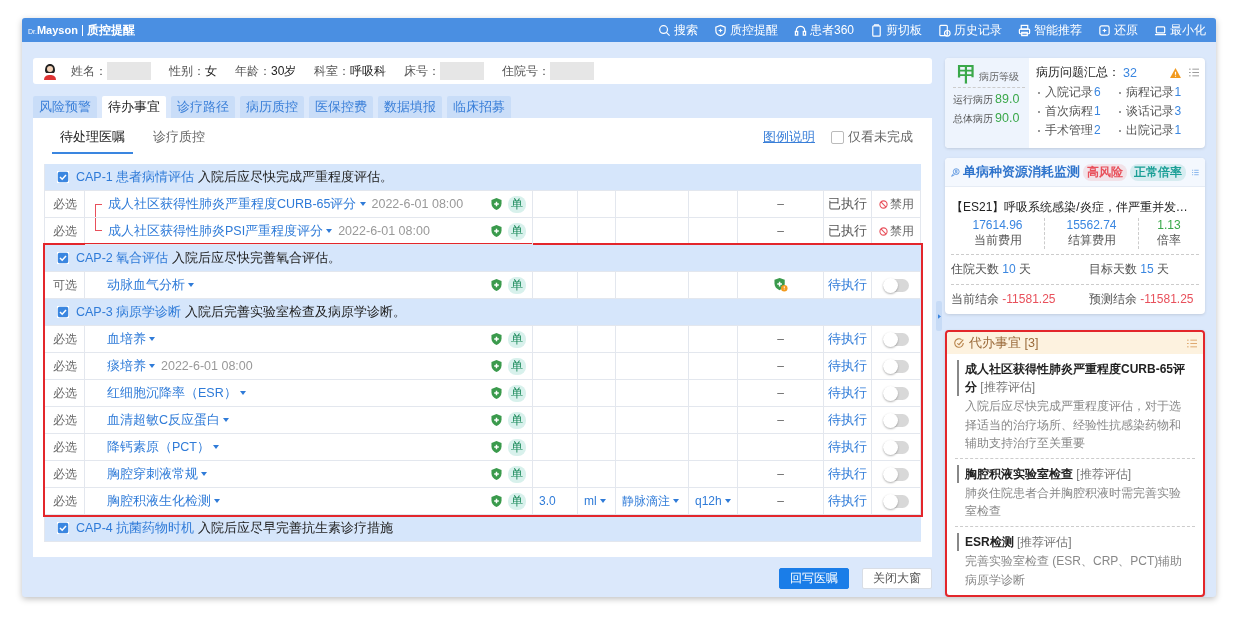  I want to click on order-link: 胸腔积液生化检测, so click(163, 501).